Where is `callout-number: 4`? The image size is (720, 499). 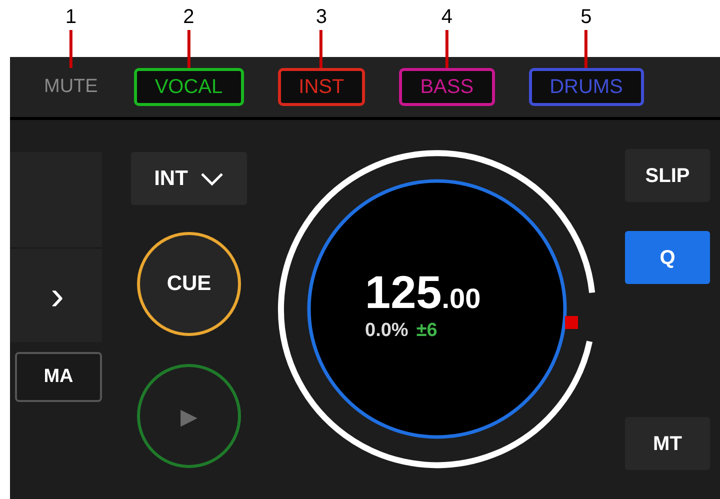 callout-number: 4 is located at coordinates (446, 17).